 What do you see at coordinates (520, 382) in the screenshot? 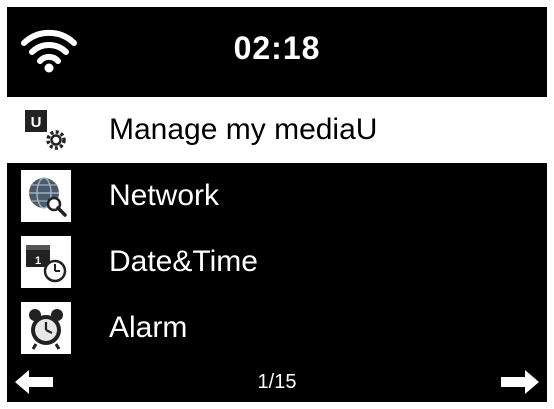
I see `arrow-right-icon` at bounding box center [520, 382].